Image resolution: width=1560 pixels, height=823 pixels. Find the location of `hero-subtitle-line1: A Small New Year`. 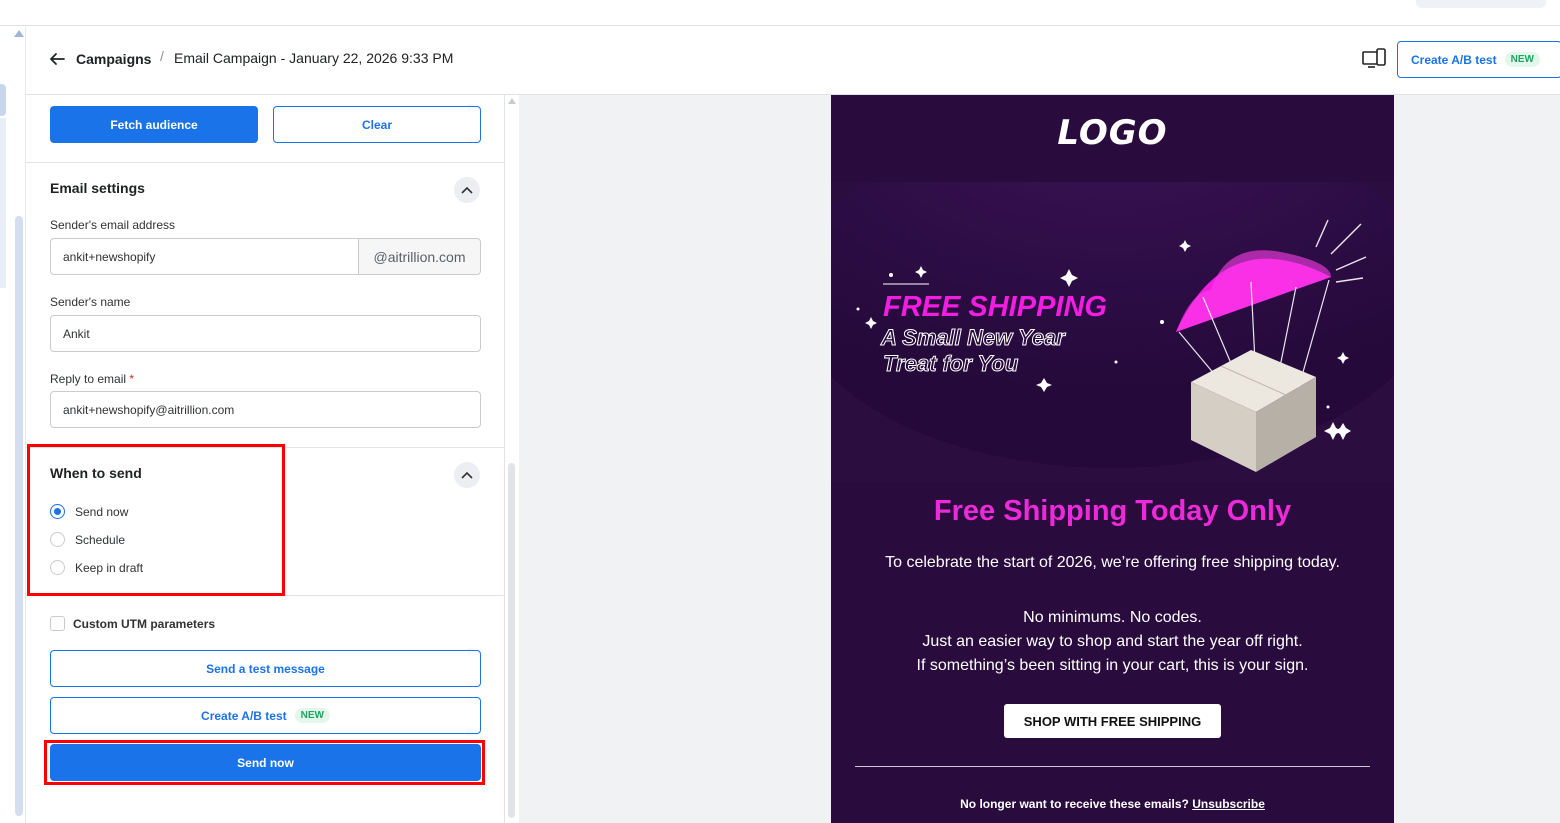

hero-subtitle-line1: A Small New Year is located at coordinates (973, 337).